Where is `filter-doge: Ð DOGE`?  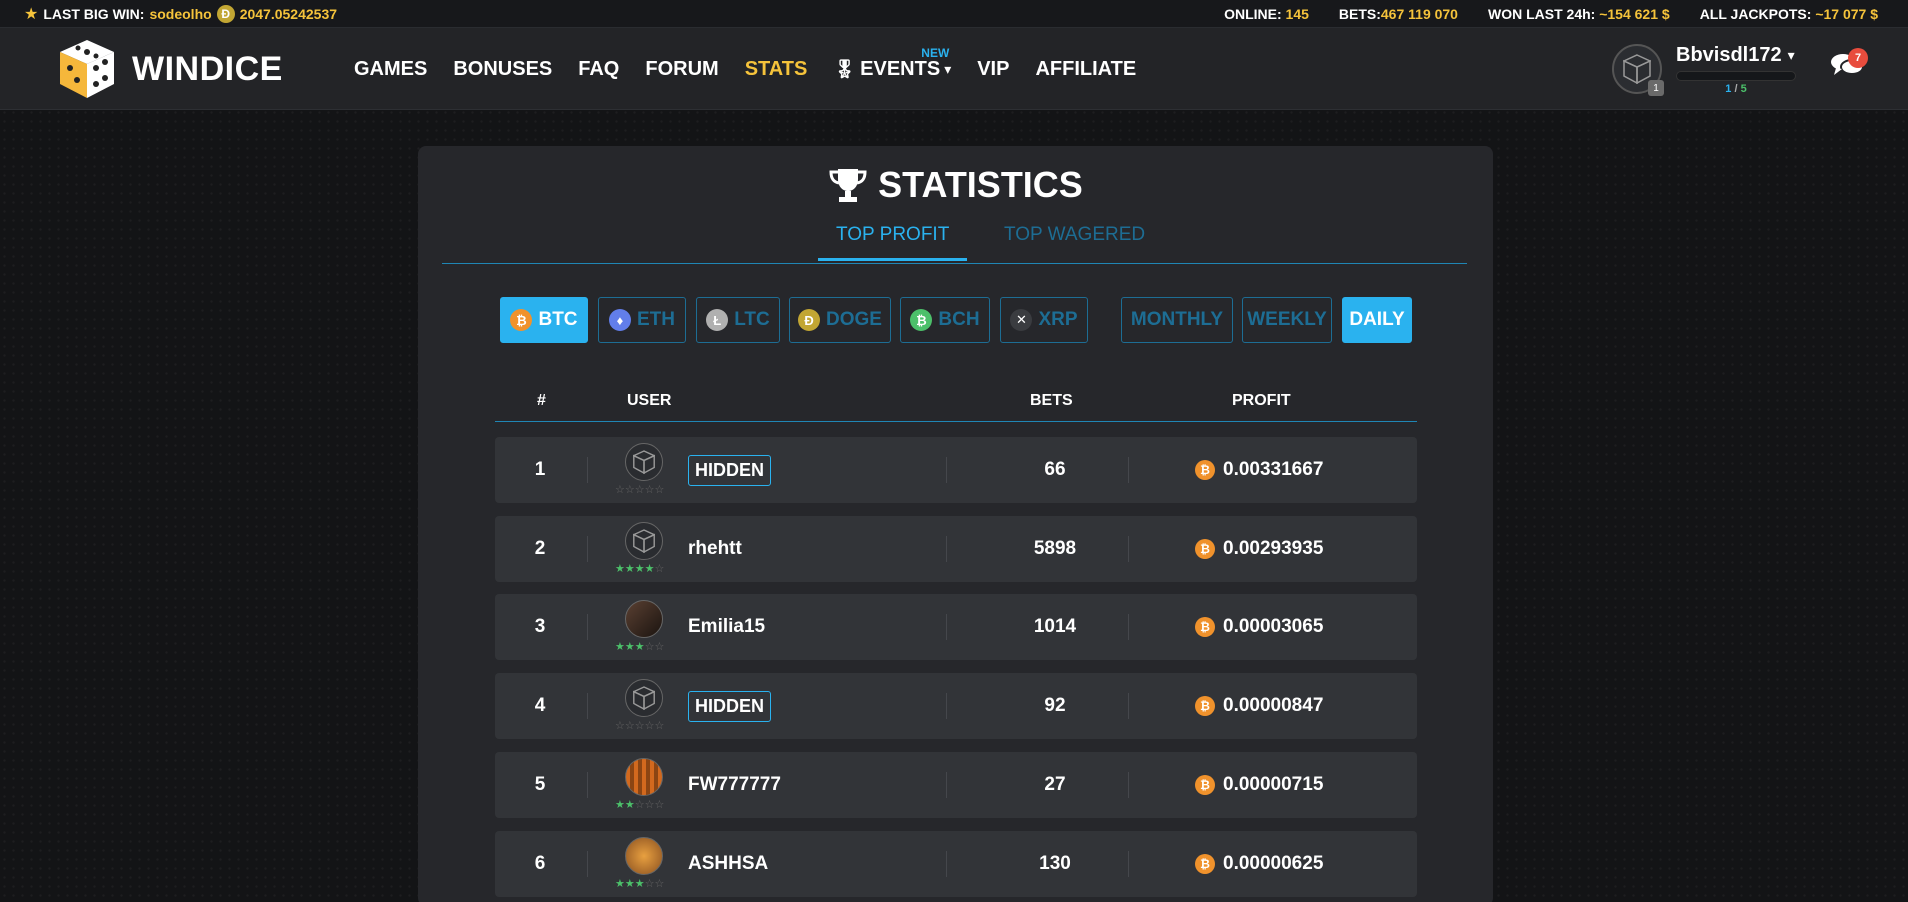 filter-doge: Ð DOGE is located at coordinates (840, 320).